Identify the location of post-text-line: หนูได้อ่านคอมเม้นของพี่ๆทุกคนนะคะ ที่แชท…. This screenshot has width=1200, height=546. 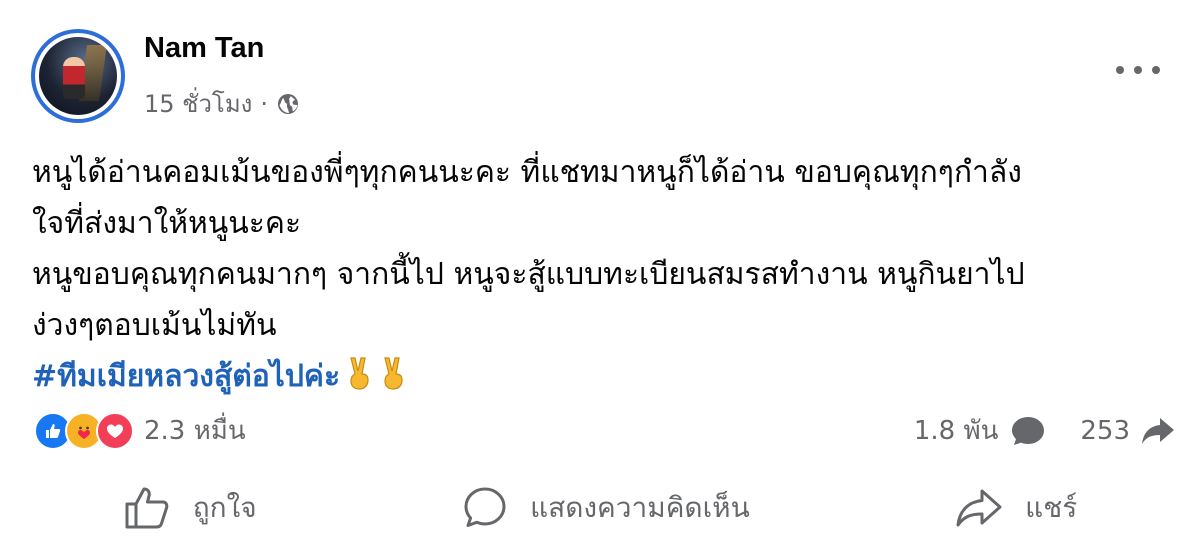
(527, 172).